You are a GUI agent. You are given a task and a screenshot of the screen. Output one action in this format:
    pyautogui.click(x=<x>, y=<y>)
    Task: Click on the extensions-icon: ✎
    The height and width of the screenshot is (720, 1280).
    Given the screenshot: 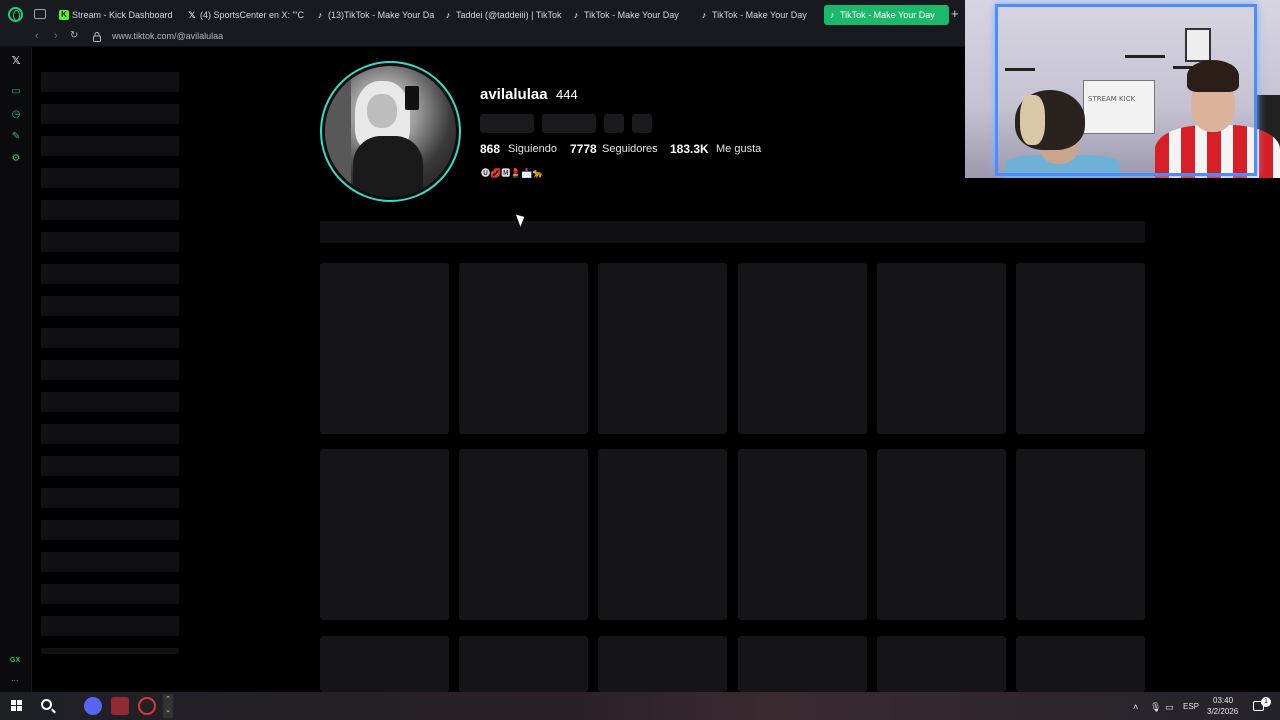 What is the action you would take?
    pyautogui.click(x=16, y=137)
    